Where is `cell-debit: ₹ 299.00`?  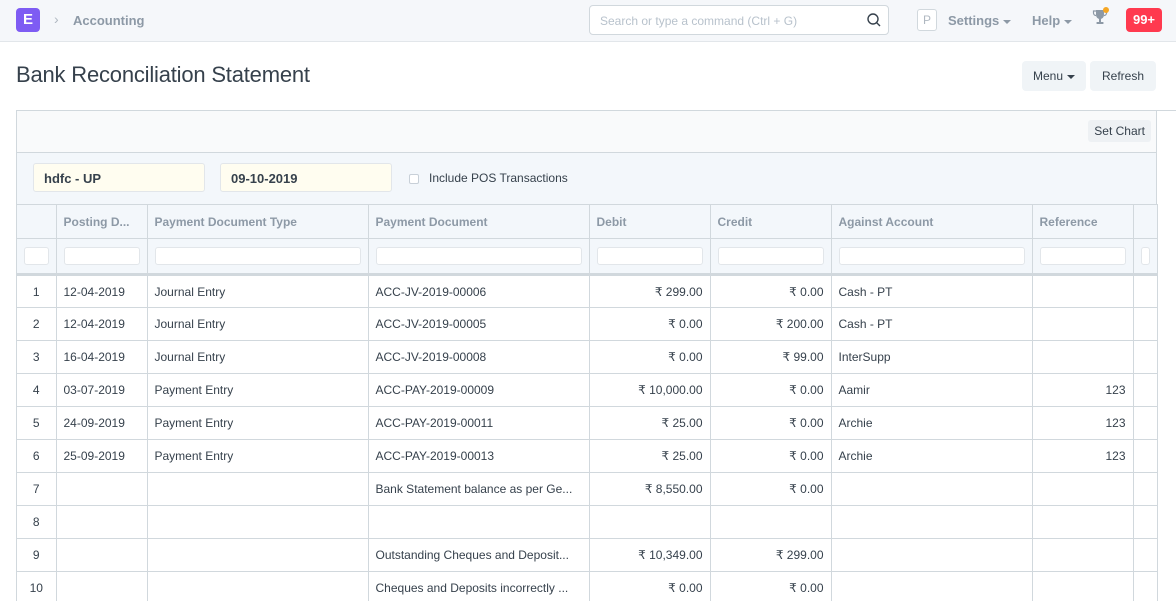
cell-debit: ₹ 299.00 is located at coordinates (649, 291).